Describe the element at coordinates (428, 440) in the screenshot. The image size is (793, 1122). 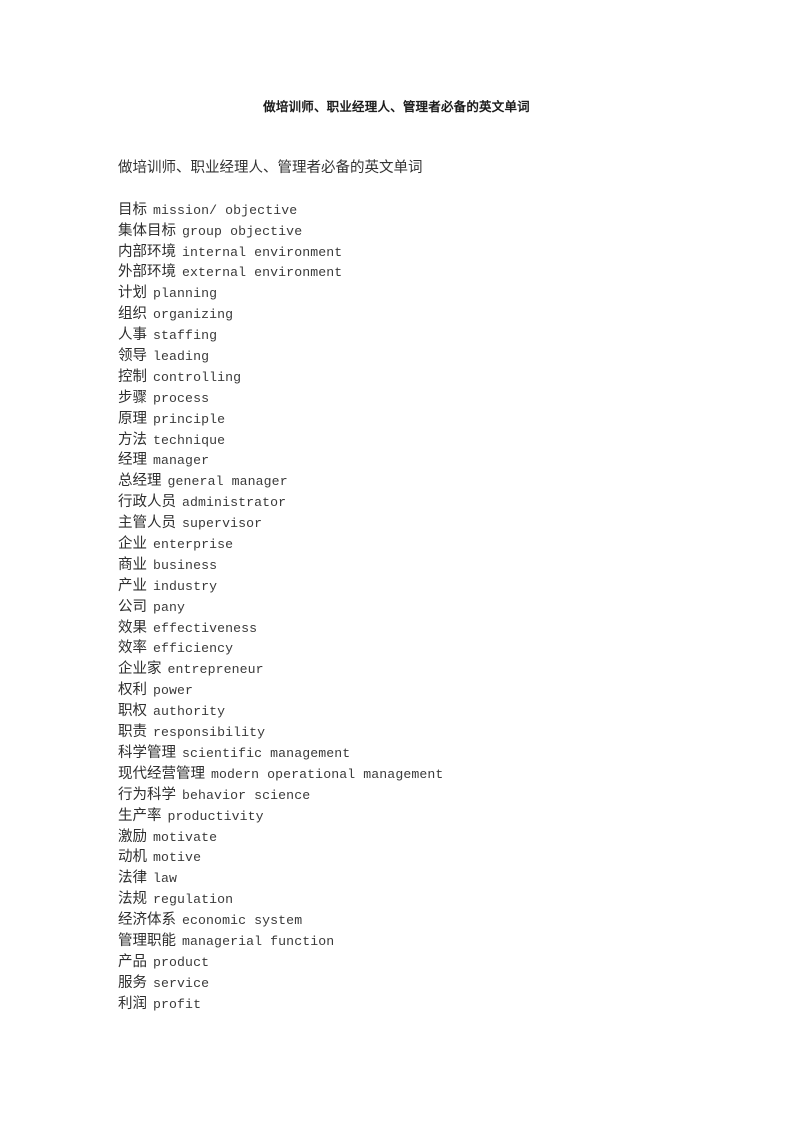
I see `vocabulary-entry: 方法 technique` at that location.